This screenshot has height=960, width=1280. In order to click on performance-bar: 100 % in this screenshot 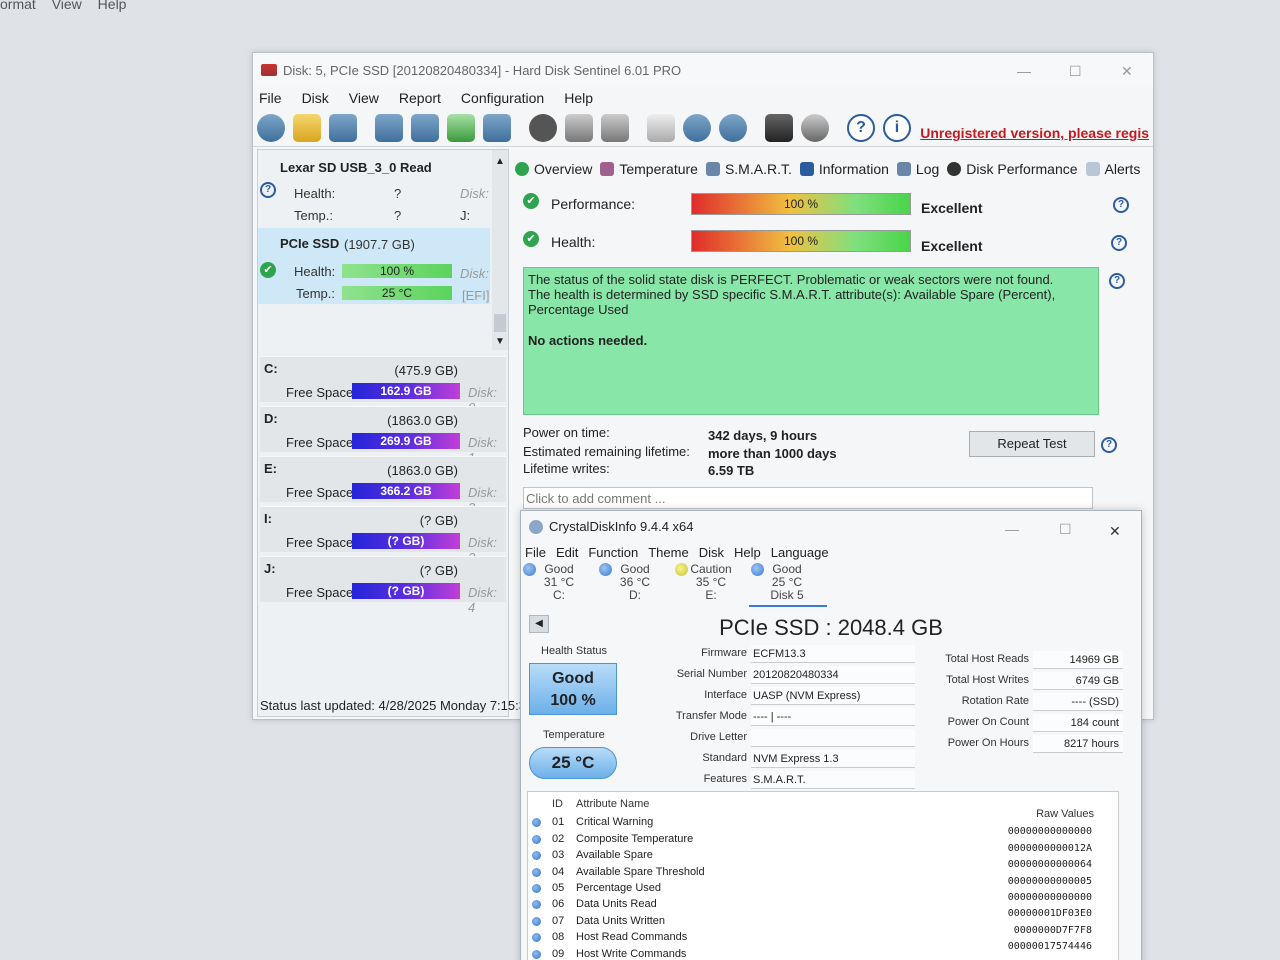, I will do `click(801, 204)`.